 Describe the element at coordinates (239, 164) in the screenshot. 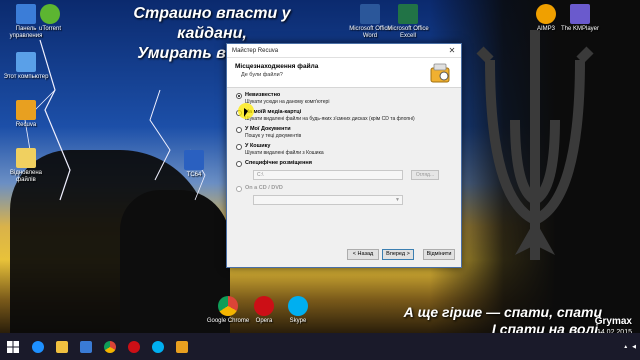

I see `radio-specific-location` at that location.